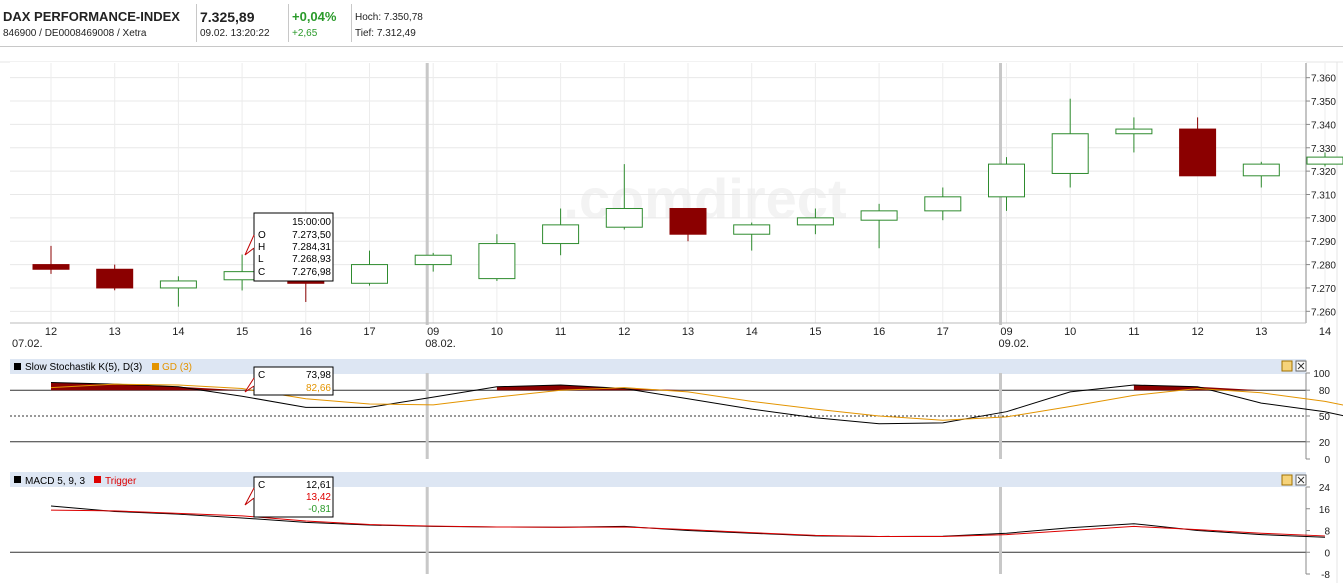  I want to click on date-label: 09.02., so click(1014, 344).